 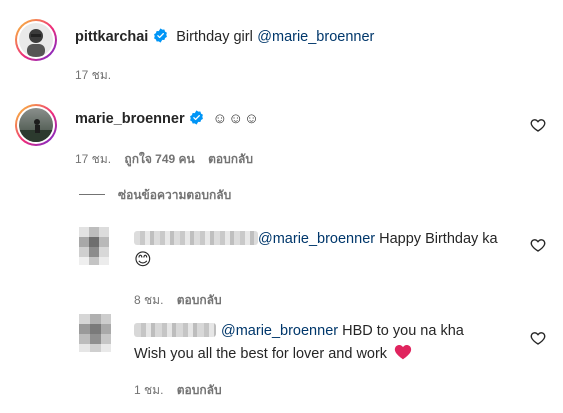 What do you see at coordinates (378, 239) in the screenshot?
I see `reply-1-text: @marie_broenner Happy Birthday ka` at bounding box center [378, 239].